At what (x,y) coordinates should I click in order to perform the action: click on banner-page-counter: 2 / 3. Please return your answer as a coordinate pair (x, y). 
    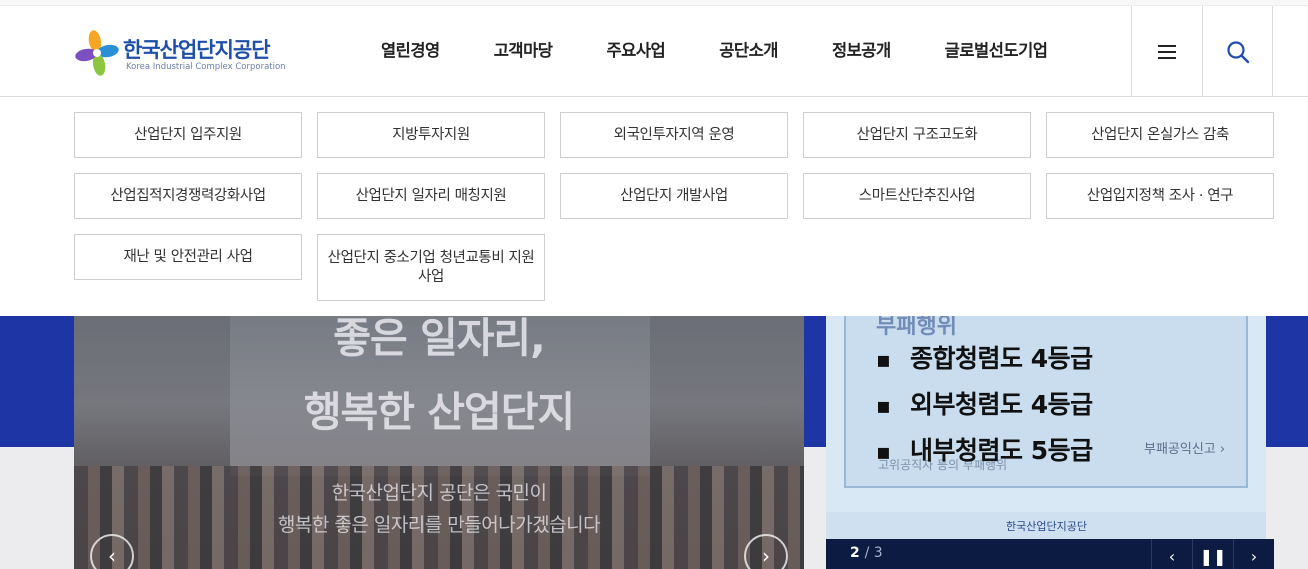
    Looking at the image, I should click on (866, 553).